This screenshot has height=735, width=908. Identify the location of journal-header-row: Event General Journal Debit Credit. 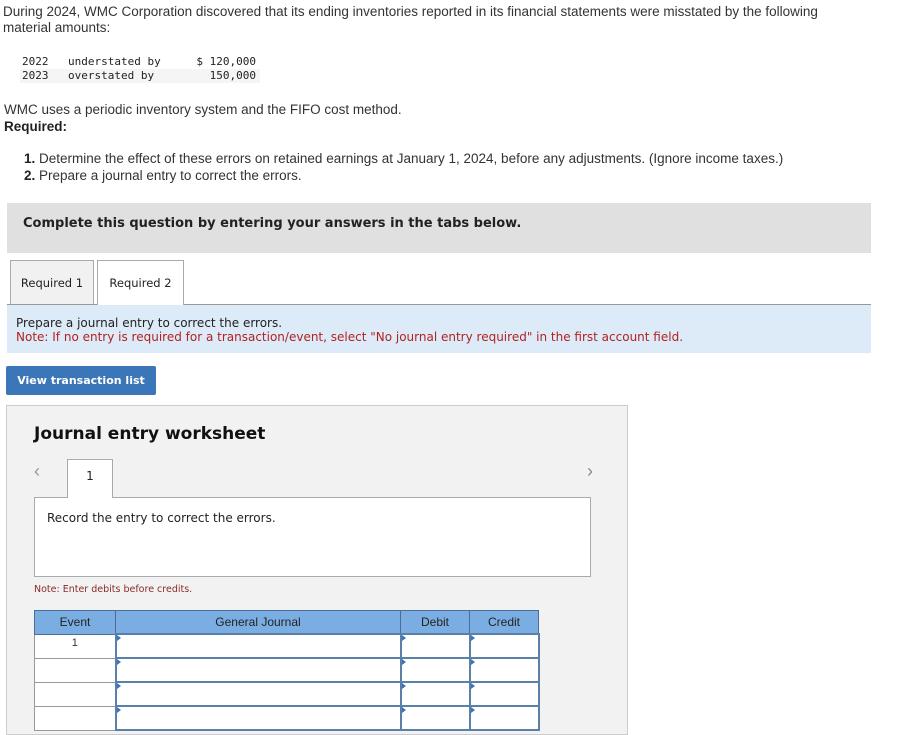
(286, 622).